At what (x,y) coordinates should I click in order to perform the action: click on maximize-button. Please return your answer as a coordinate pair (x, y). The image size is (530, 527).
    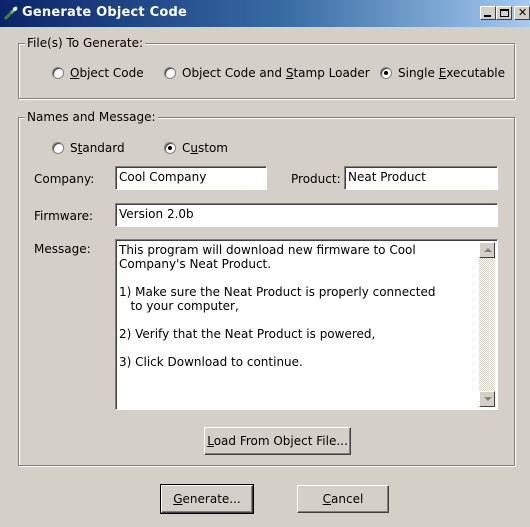
    Looking at the image, I should click on (504, 13).